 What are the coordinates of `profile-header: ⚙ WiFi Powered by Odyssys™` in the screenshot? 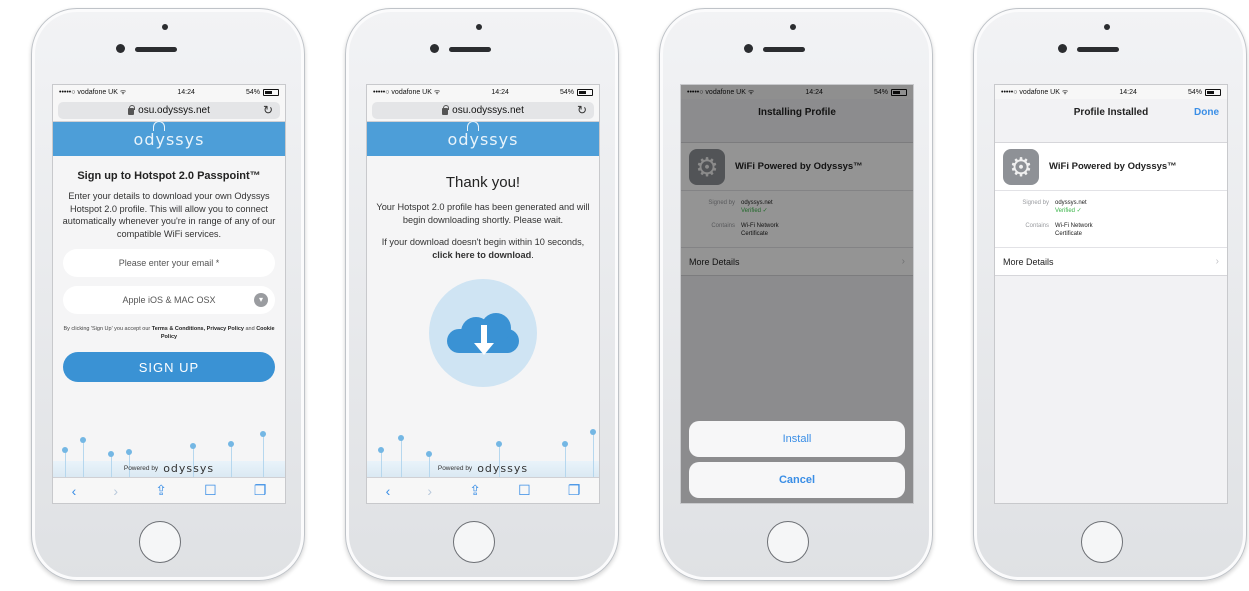 It's located at (1111, 167).